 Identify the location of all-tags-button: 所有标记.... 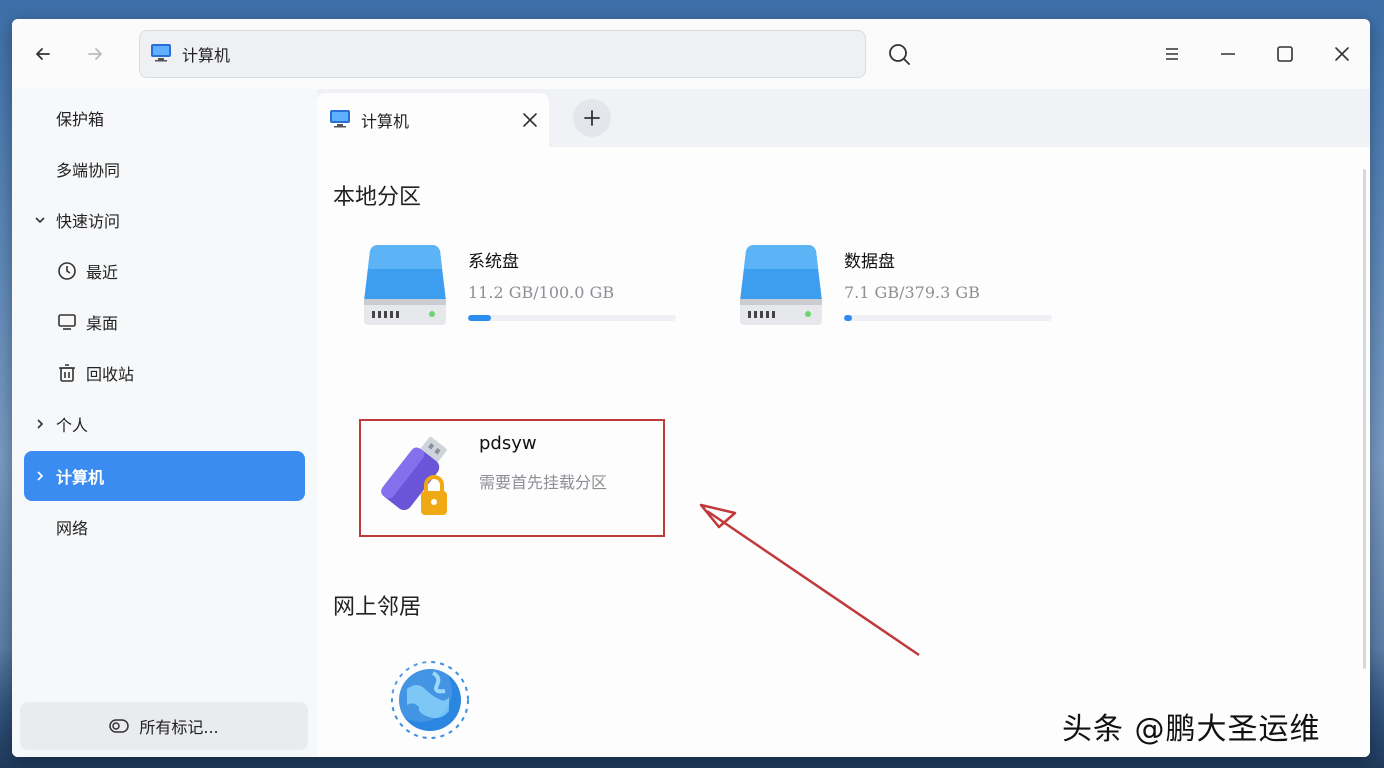
(164, 726).